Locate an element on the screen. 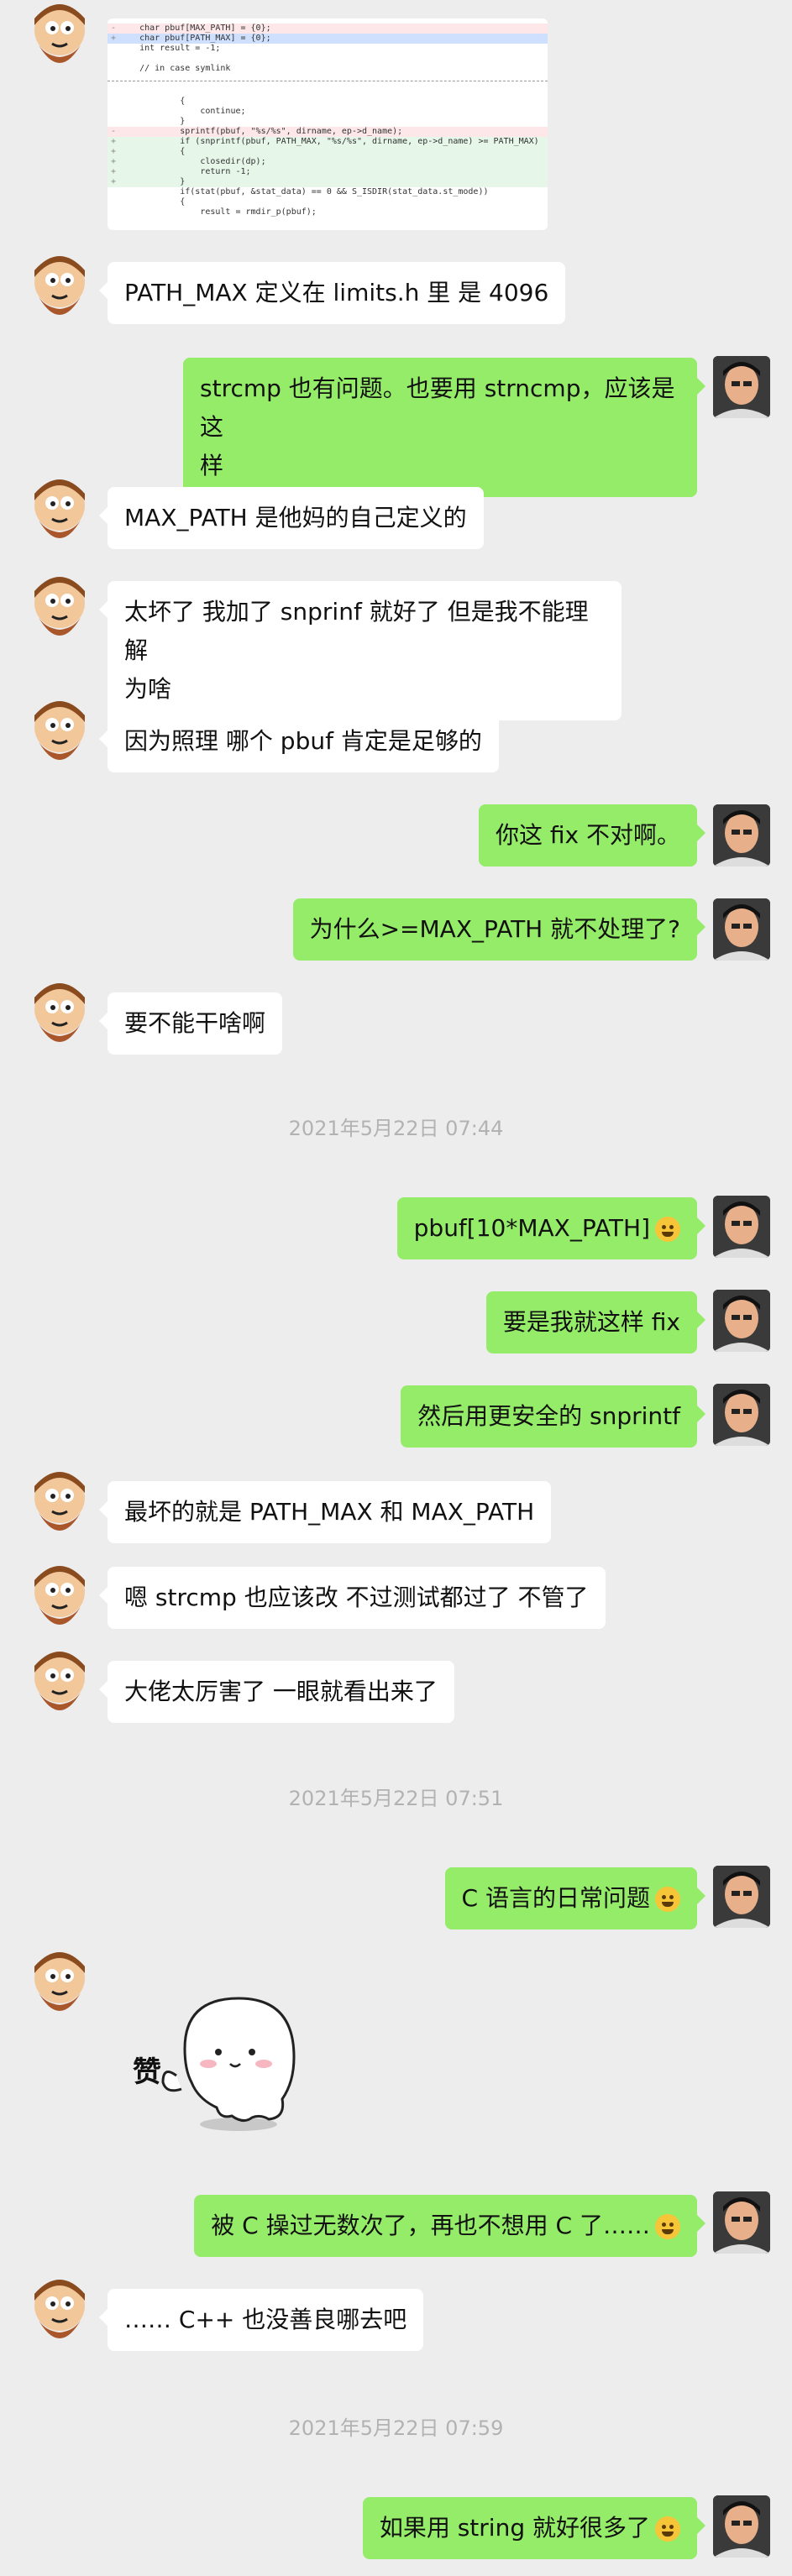  message-bubble-outgoing: 要是我就这样 fix is located at coordinates (595, 1322).